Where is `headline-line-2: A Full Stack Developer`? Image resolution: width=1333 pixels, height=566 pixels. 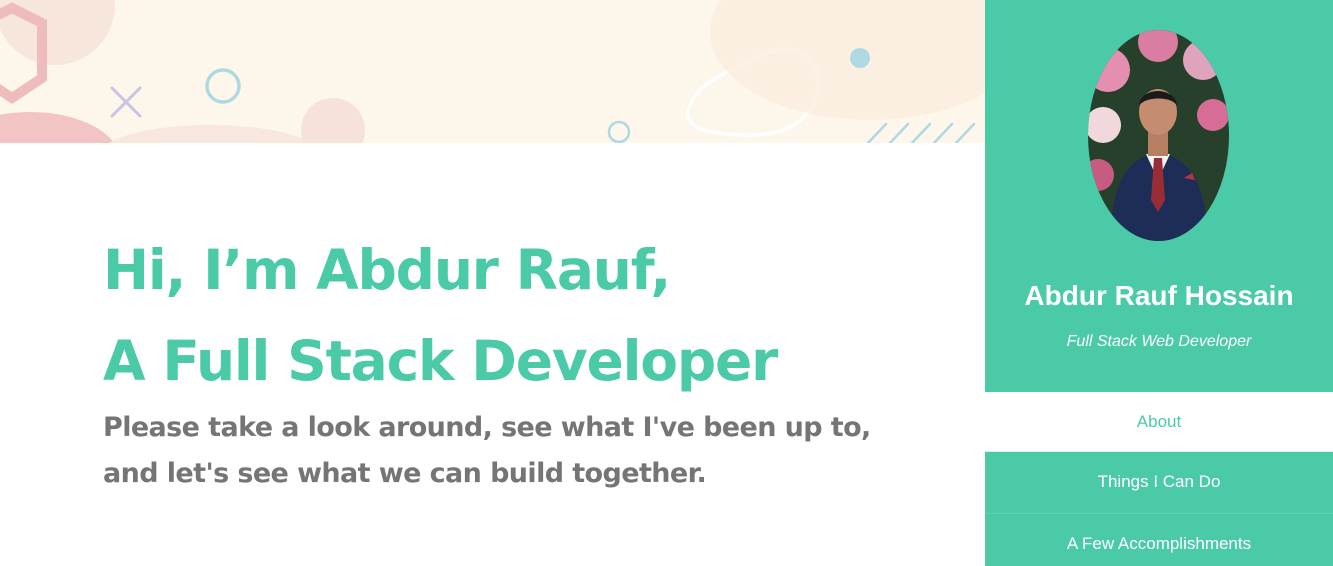 headline-line-2: A Full Stack Developer is located at coordinates (440, 361).